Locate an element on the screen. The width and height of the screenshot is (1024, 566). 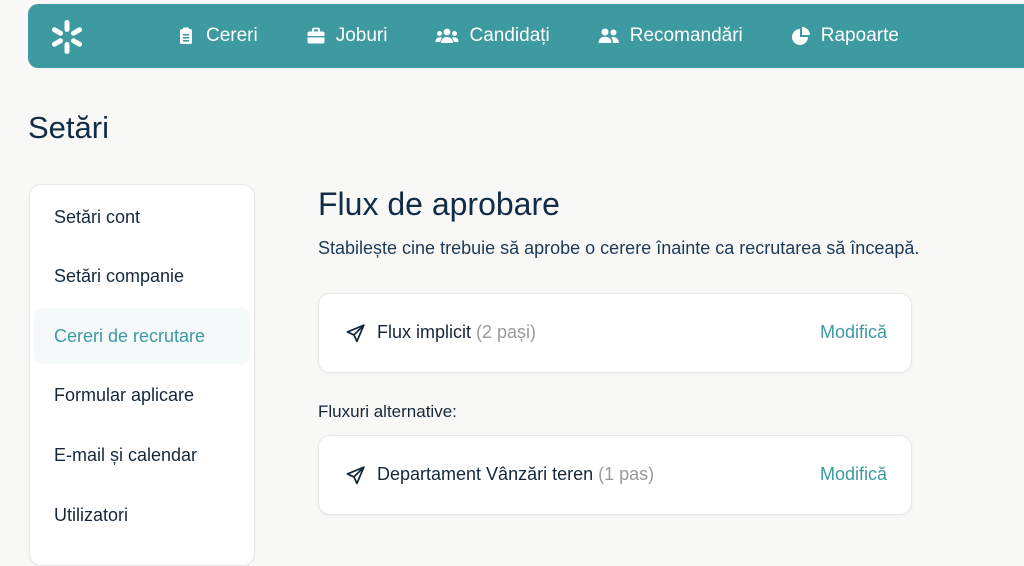
briefcase-icon is located at coordinates (316, 35).